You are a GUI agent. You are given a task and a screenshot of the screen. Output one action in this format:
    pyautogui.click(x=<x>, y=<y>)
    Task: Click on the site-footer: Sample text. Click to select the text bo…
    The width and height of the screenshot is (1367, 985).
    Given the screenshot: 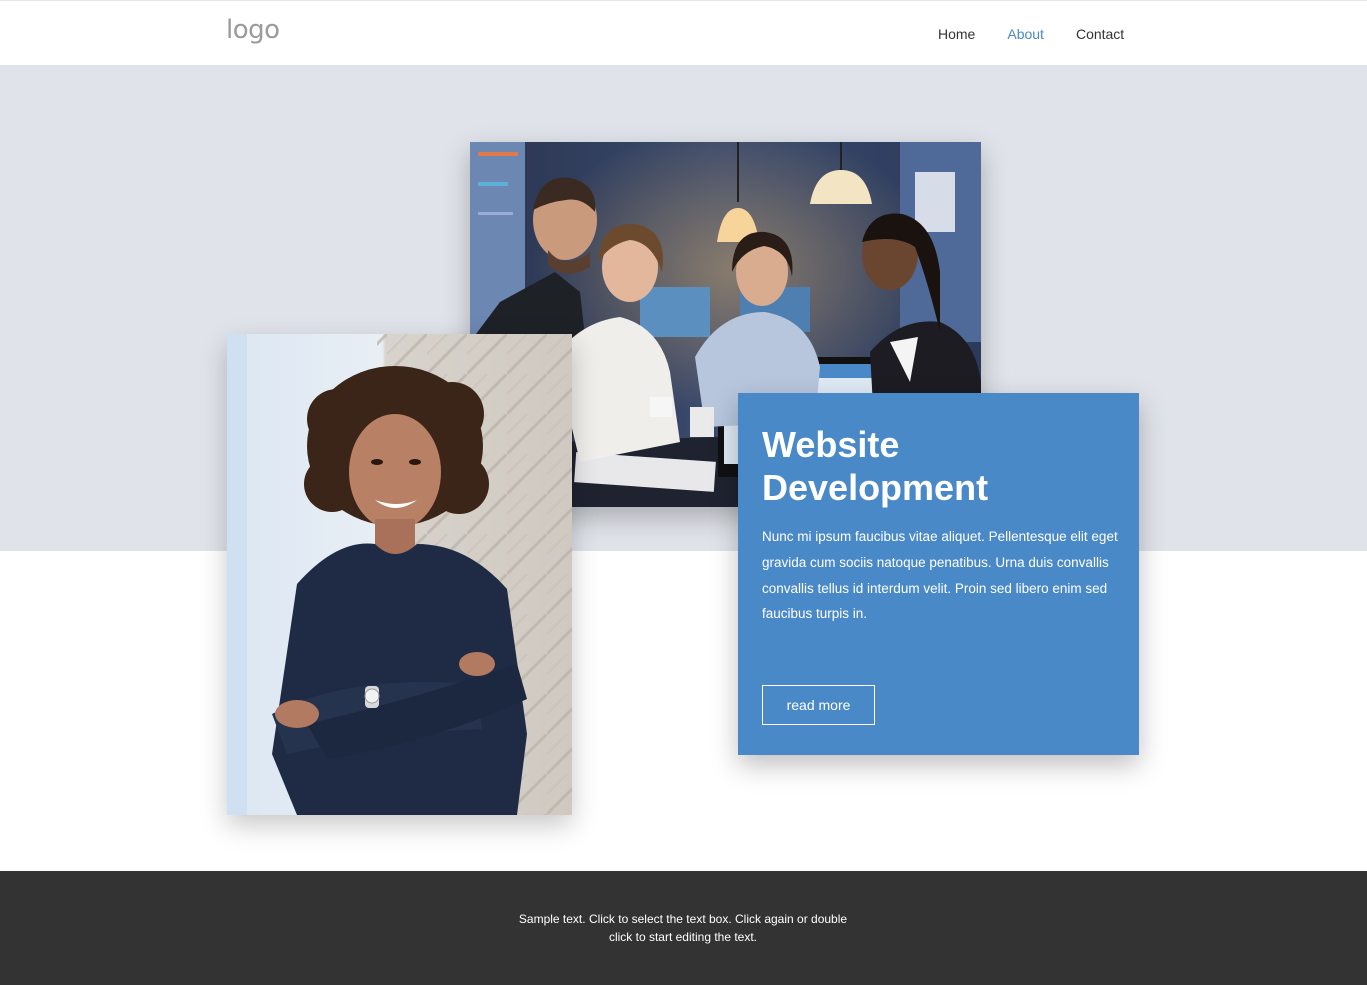 What is the action you would take?
    pyautogui.click(x=683, y=928)
    